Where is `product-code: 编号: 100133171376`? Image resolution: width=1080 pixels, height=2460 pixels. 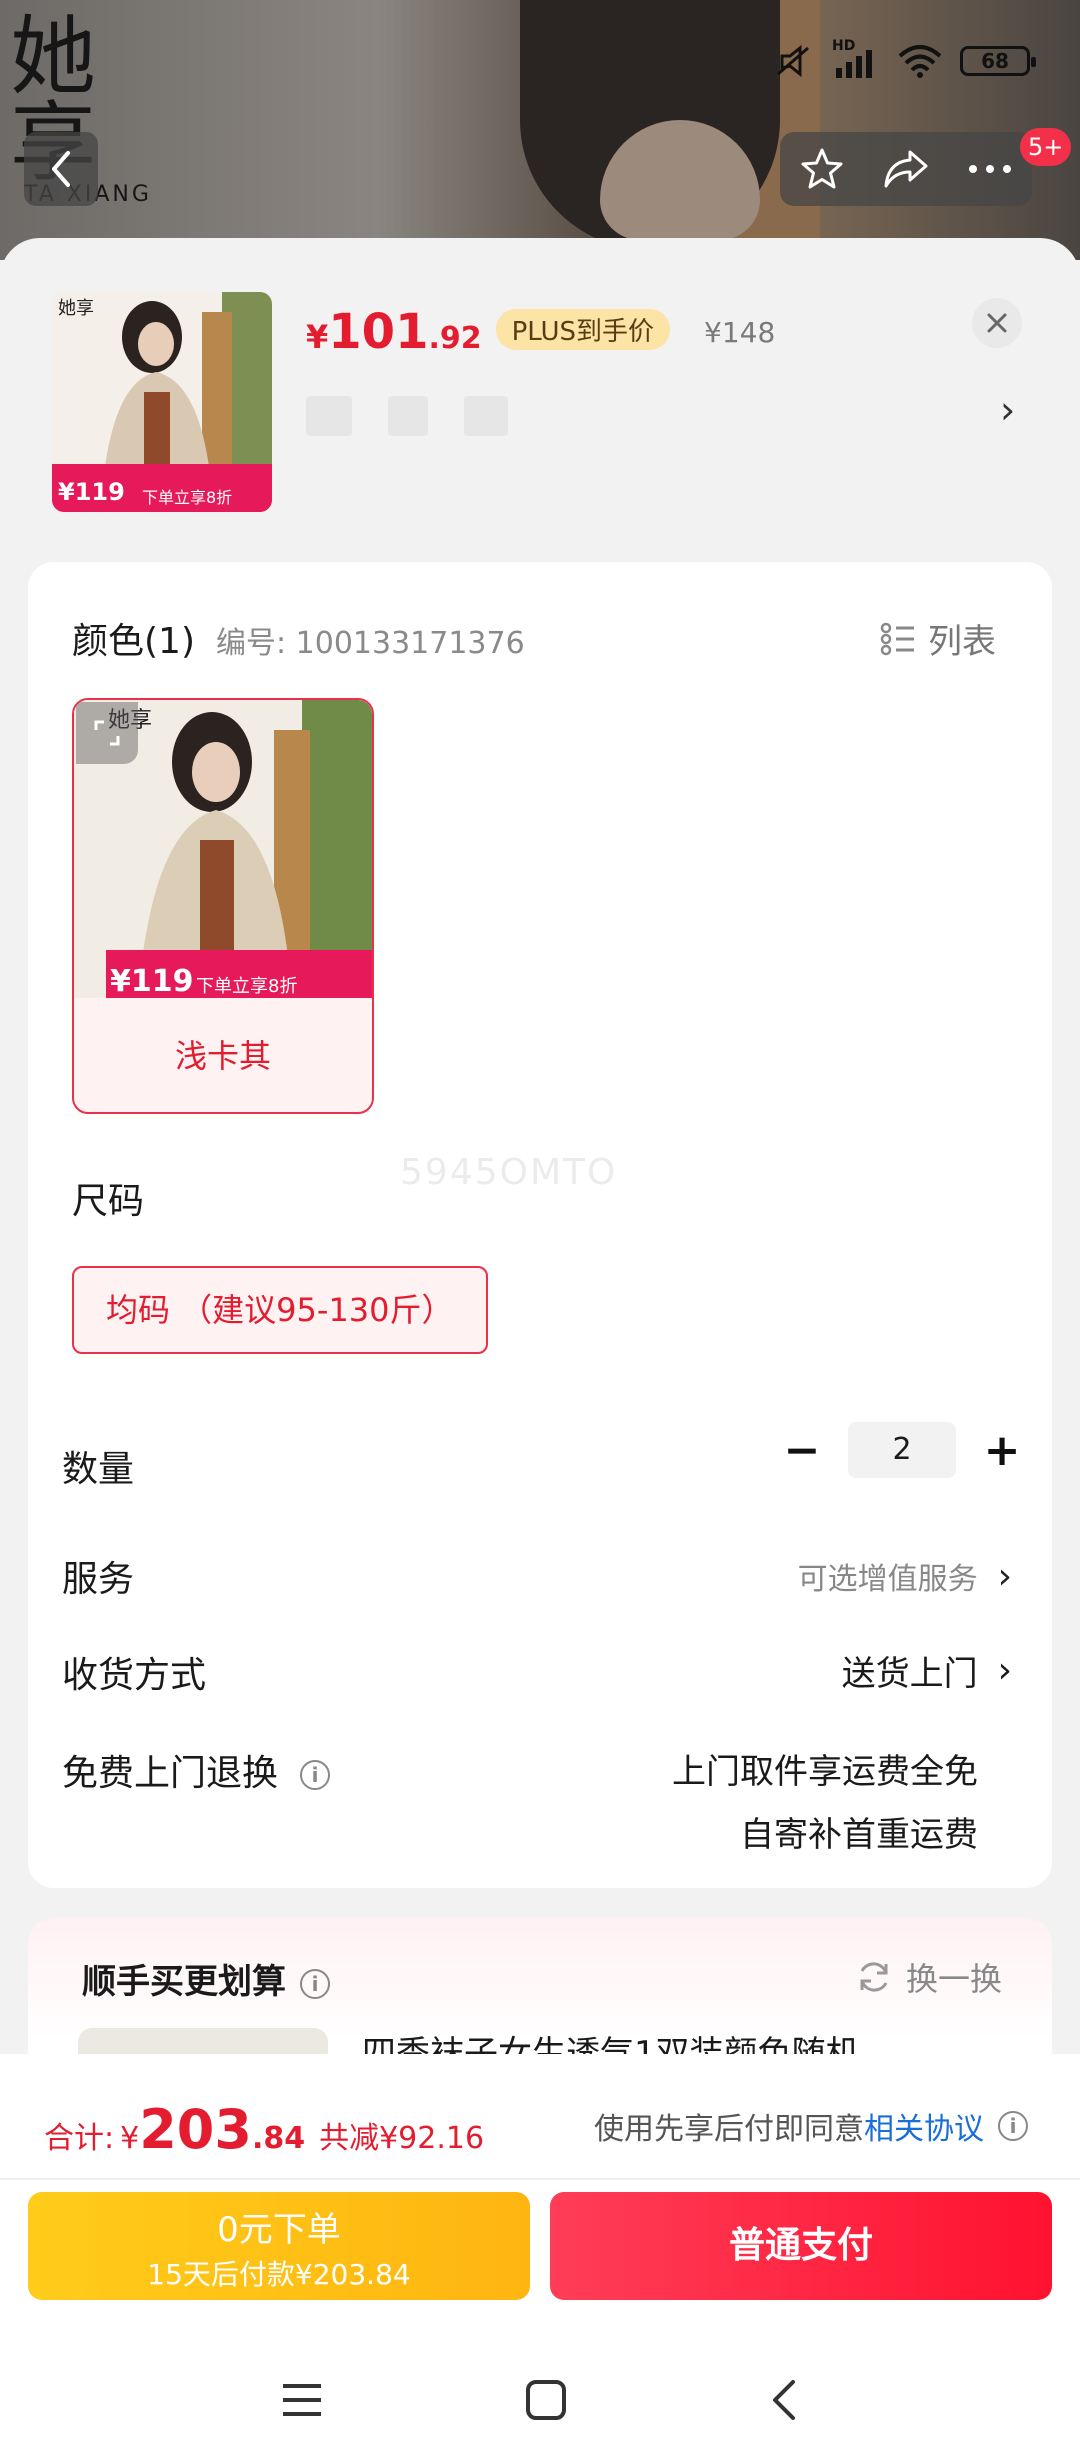
product-code: 编号: 100133171376 is located at coordinates (370, 643).